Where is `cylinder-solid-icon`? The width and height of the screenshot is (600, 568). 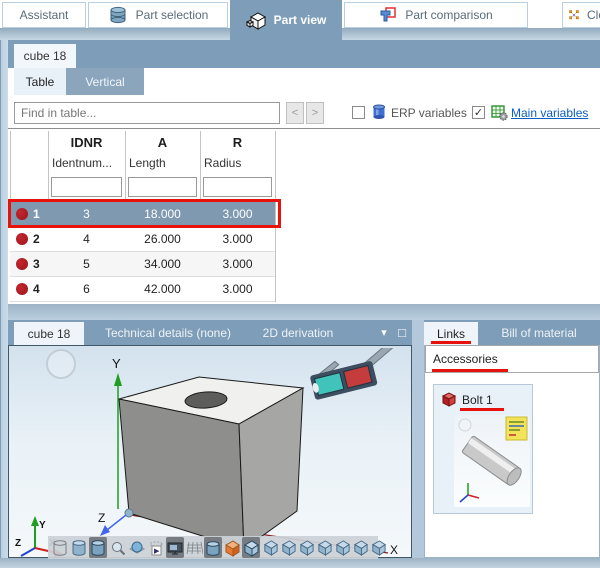 cylinder-solid-icon is located at coordinates (98, 547).